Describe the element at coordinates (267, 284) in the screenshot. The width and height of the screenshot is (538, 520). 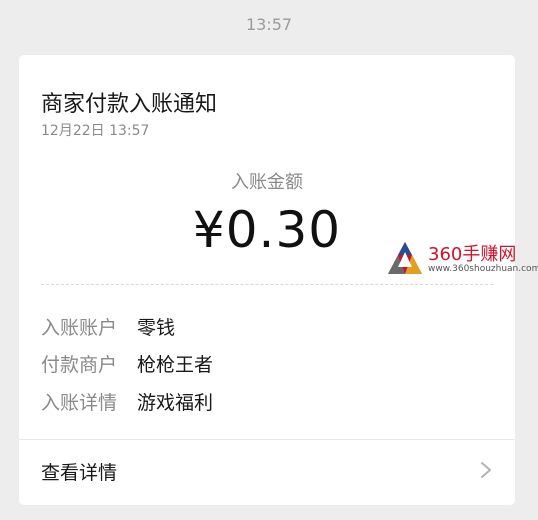
I see `dashed-divider` at that location.